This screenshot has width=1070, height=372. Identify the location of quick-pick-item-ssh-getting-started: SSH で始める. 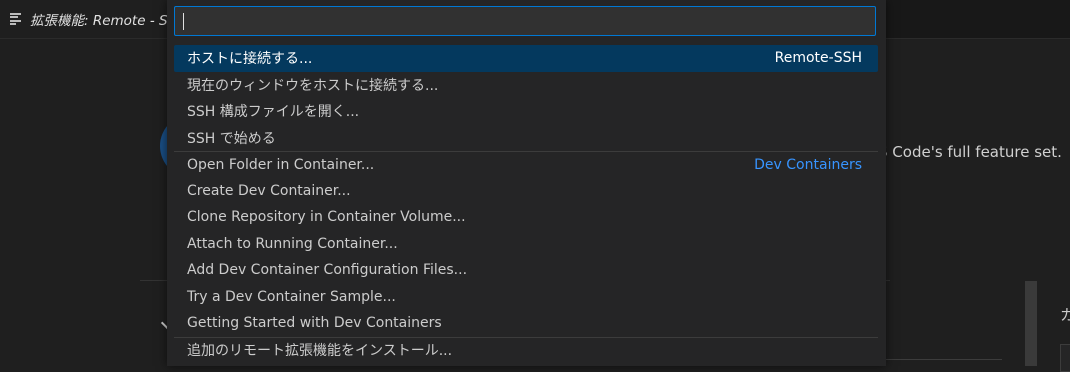
(526, 138).